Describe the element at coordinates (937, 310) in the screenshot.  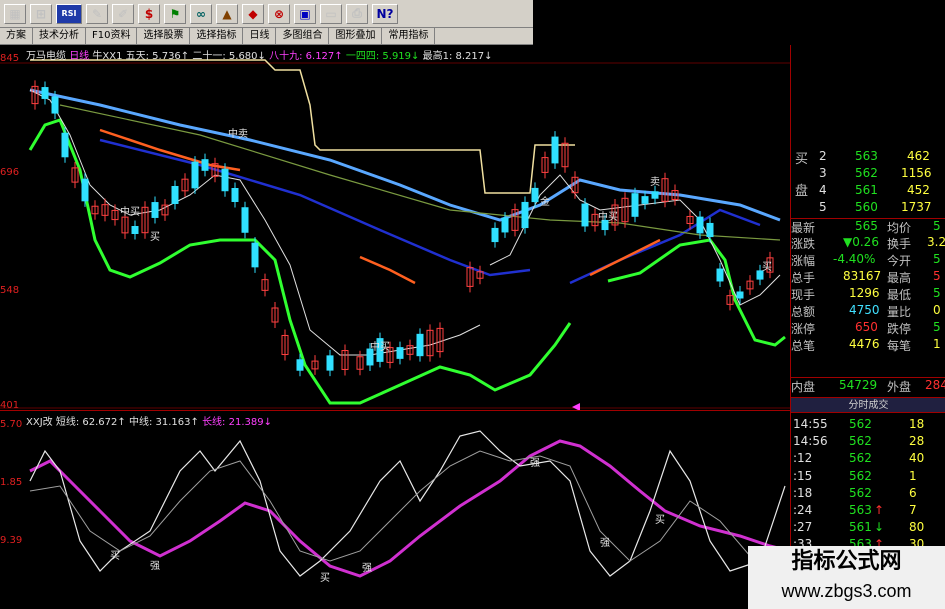
I see `stat-value: 0` at that location.